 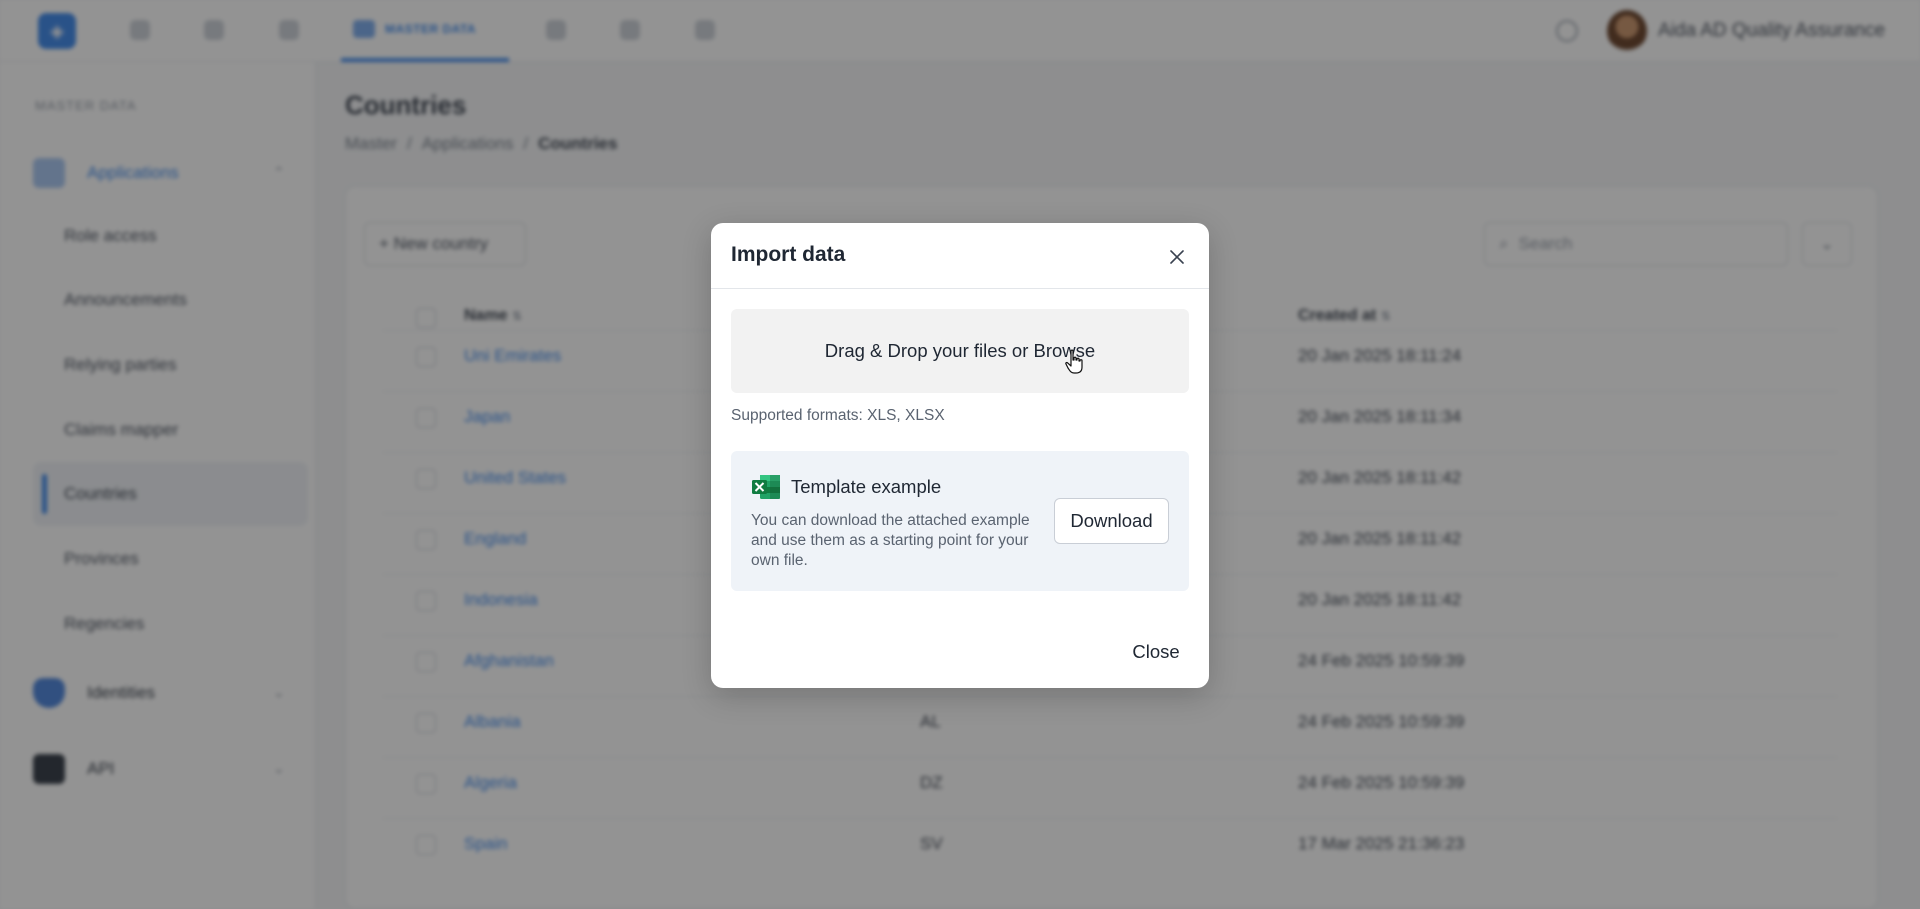 I want to click on download-button: Download, so click(x=1111, y=521).